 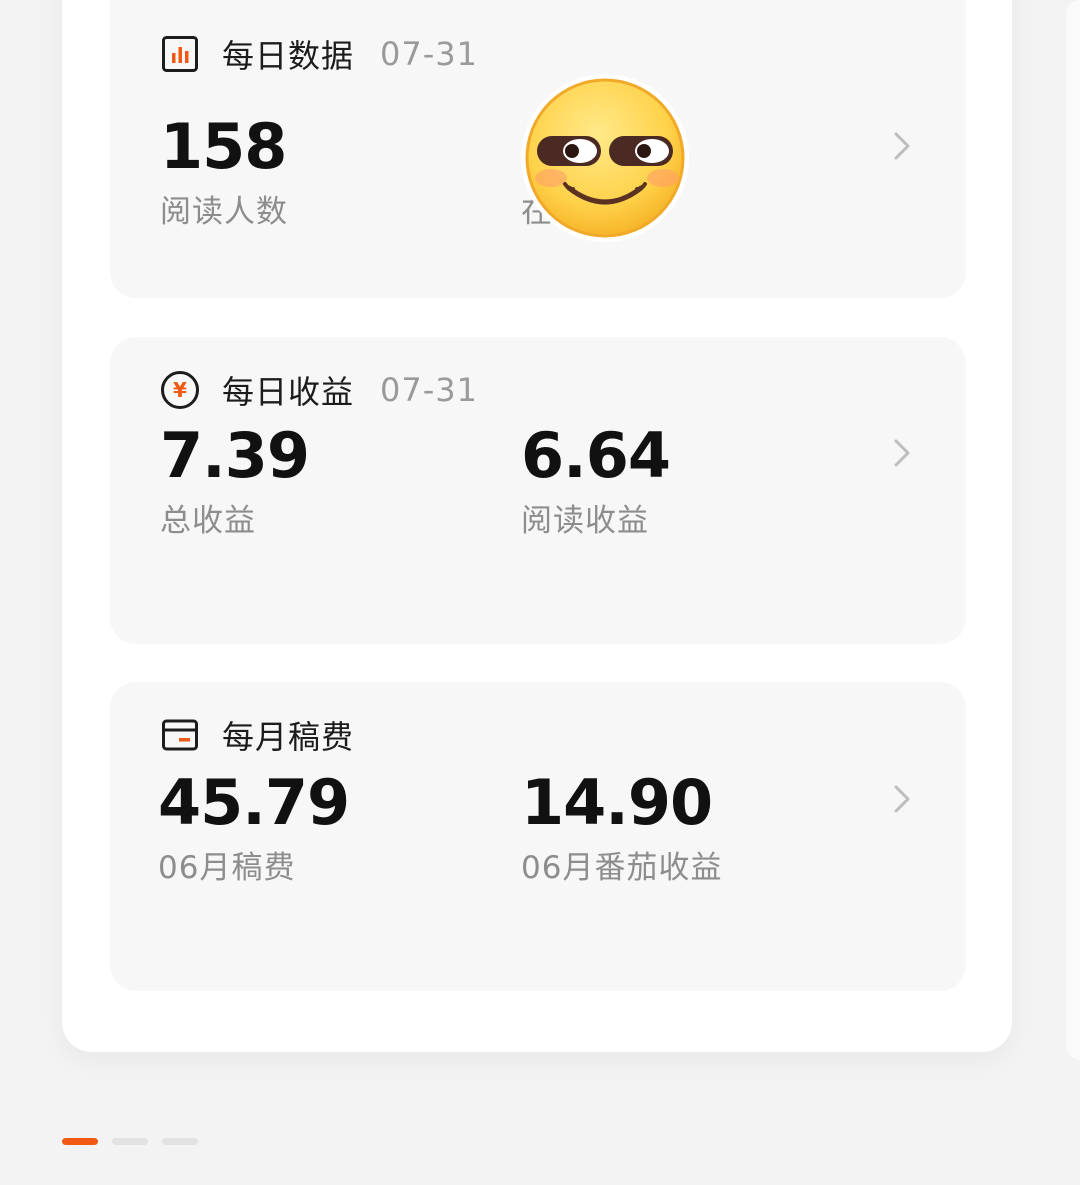 I want to click on stat-june-tomato-income-label: 06月番茄收益, so click(x=622, y=868).